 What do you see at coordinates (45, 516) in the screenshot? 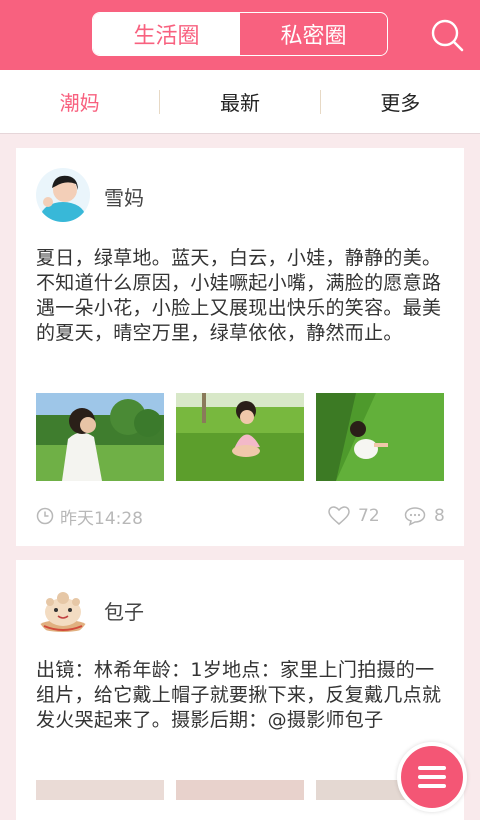
I see `clock-icon` at bounding box center [45, 516].